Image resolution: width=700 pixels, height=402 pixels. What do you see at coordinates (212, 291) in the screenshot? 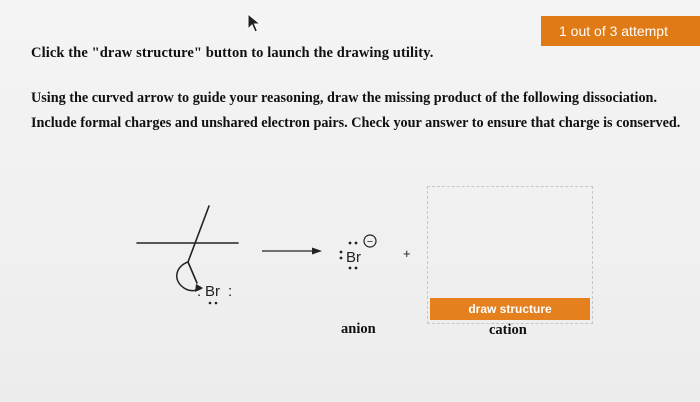
I see `reactant-br-atom: Br` at bounding box center [212, 291].